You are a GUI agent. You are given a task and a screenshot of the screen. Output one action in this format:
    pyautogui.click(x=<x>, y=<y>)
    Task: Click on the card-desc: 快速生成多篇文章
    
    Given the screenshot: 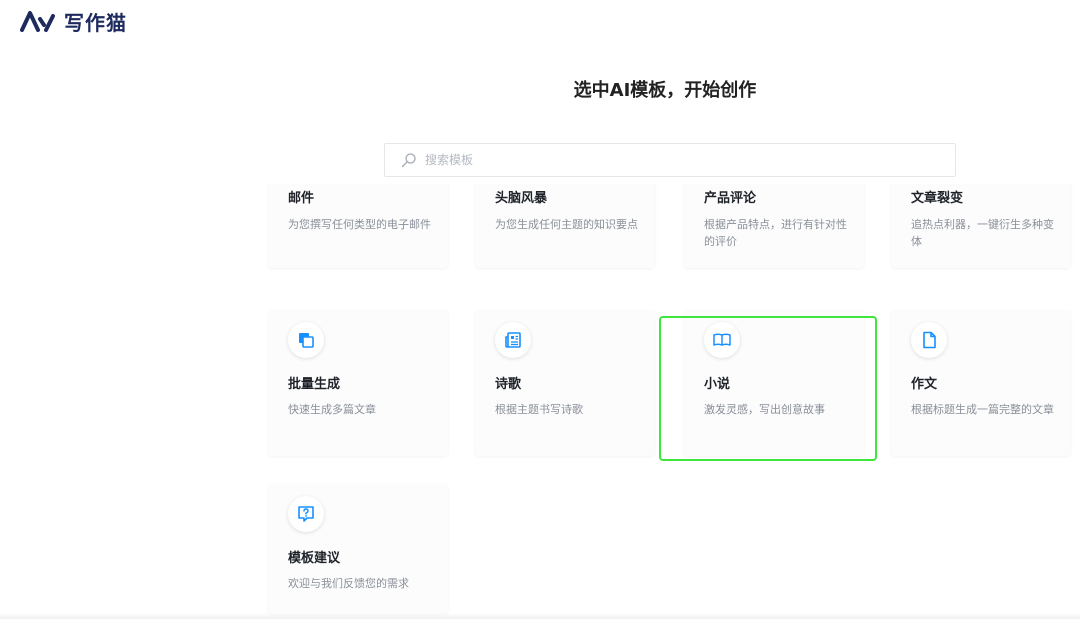 What is the action you would take?
    pyautogui.click(x=332, y=409)
    